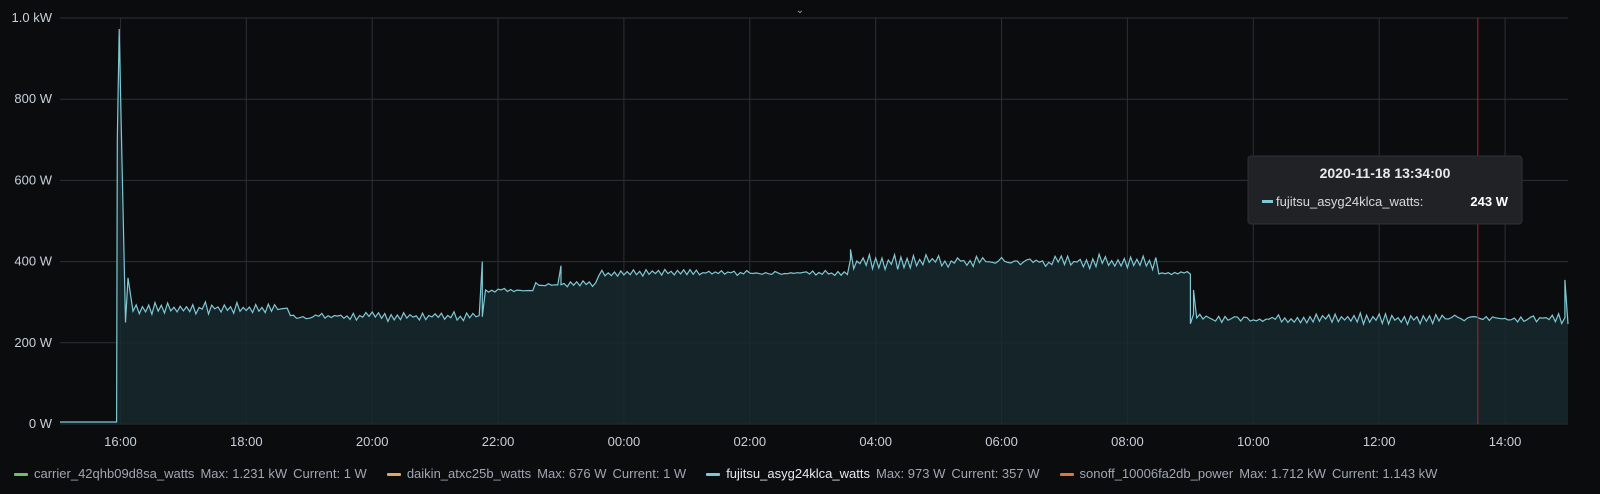 This screenshot has width=1600, height=494. Describe the element at coordinates (246, 441) in the screenshot. I see `x-tick-label: 18:00` at that location.